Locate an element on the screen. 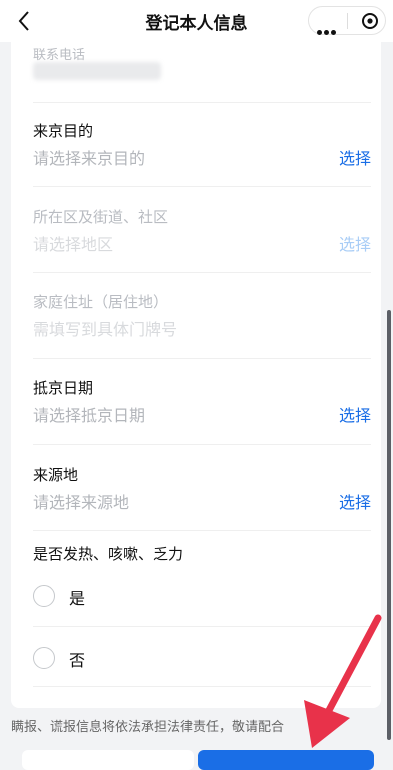  capsule-divider is located at coordinates (347, 21).